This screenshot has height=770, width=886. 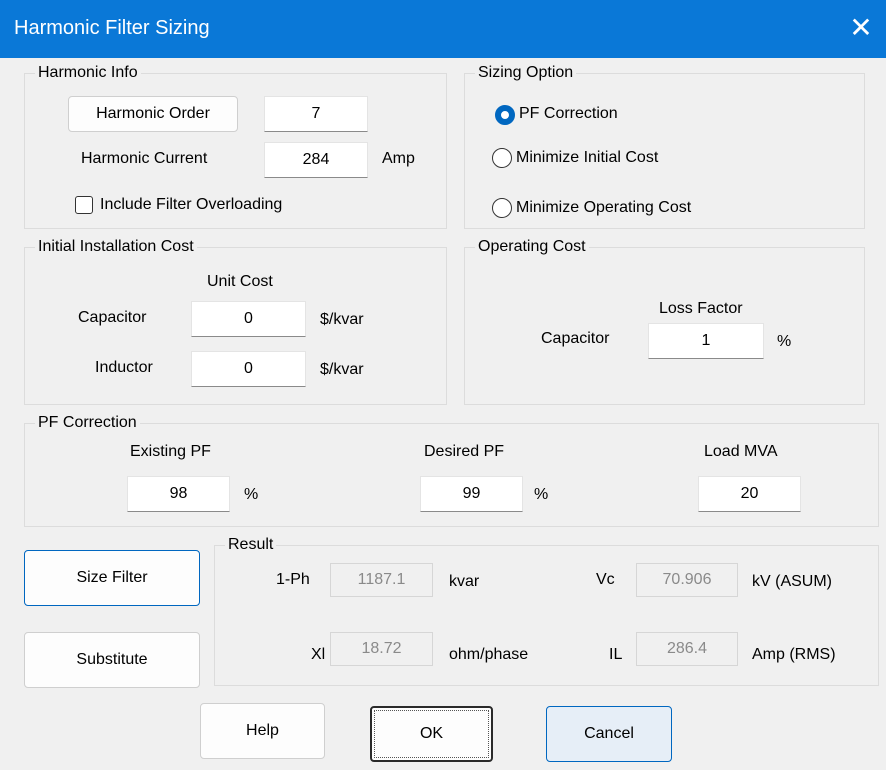 What do you see at coordinates (749, 494) in the screenshot?
I see `load-mva-input: 20` at bounding box center [749, 494].